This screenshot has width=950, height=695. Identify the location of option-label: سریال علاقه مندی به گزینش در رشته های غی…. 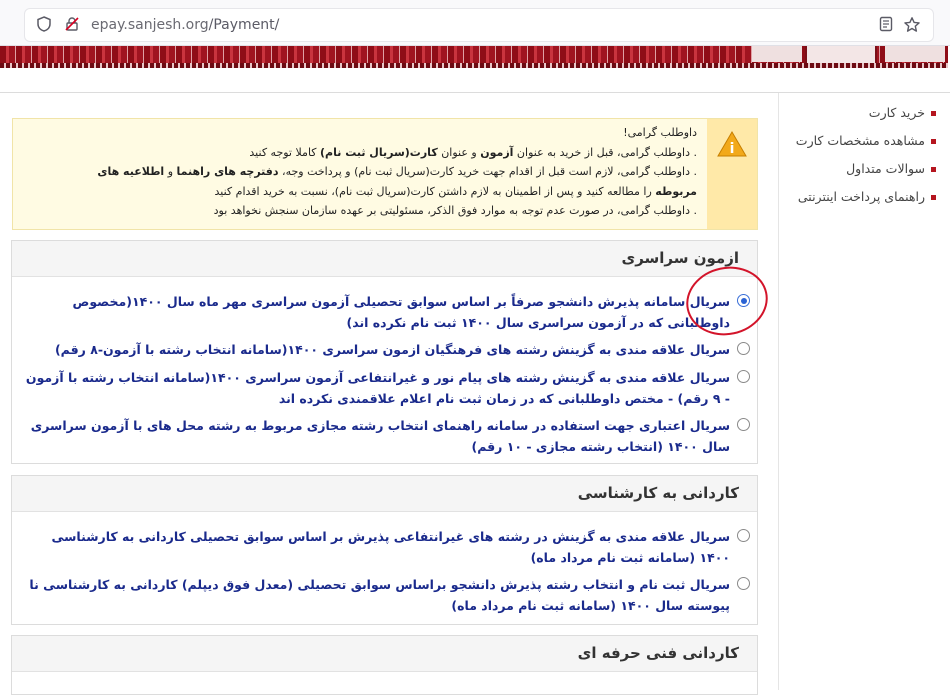
(375, 547).